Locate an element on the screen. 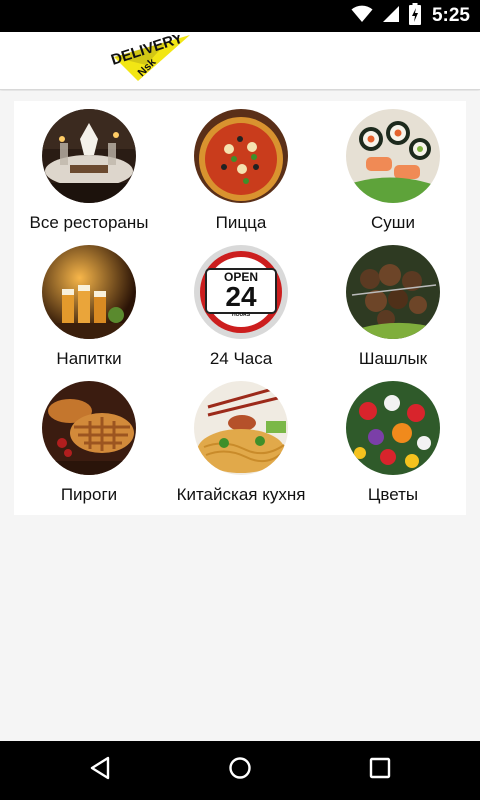 This screenshot has width=480, height=800. back-button is located at coordinates (100, 770).